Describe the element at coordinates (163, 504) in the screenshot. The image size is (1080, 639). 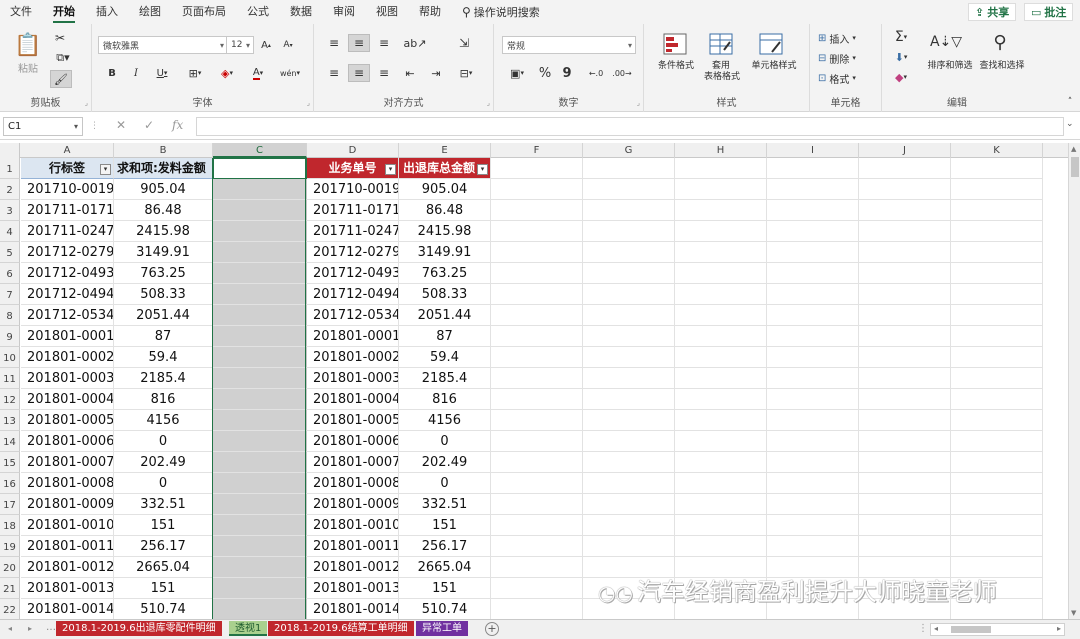
I see `cell-sum-amount: 332.51` at that location.